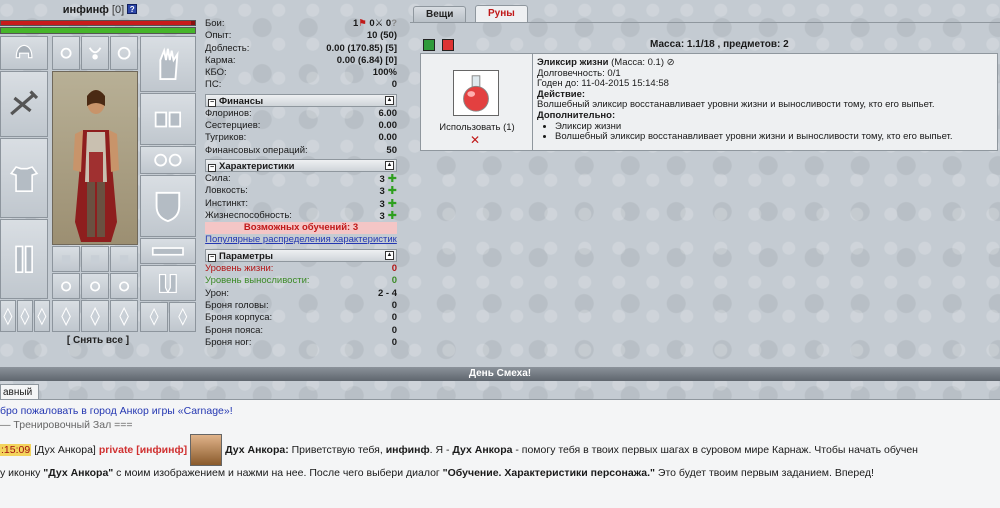  I want to click on stat-value: 3, so click(382, 204).